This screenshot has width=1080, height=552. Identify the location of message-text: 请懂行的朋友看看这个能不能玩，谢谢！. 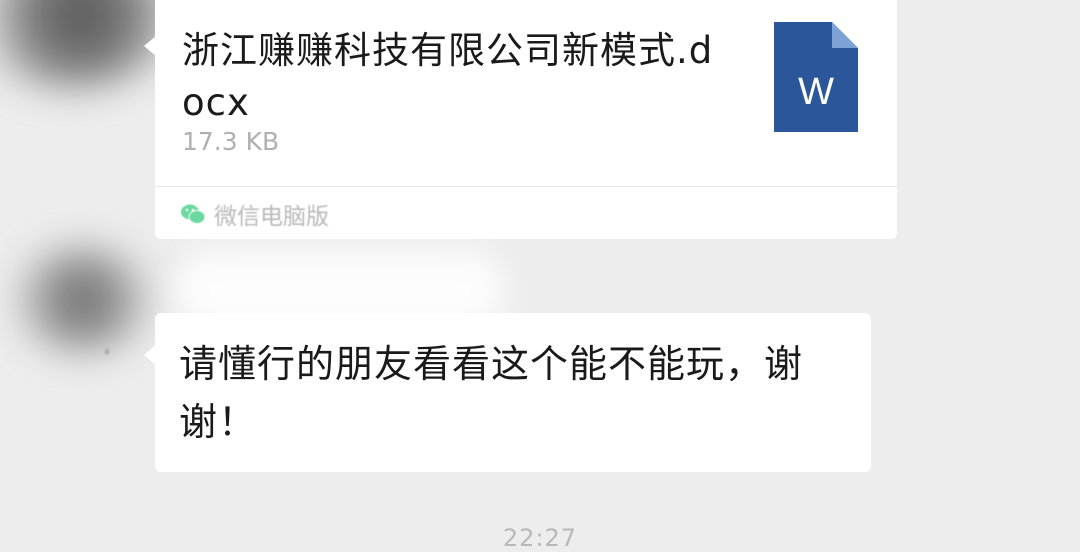
(491, 393).